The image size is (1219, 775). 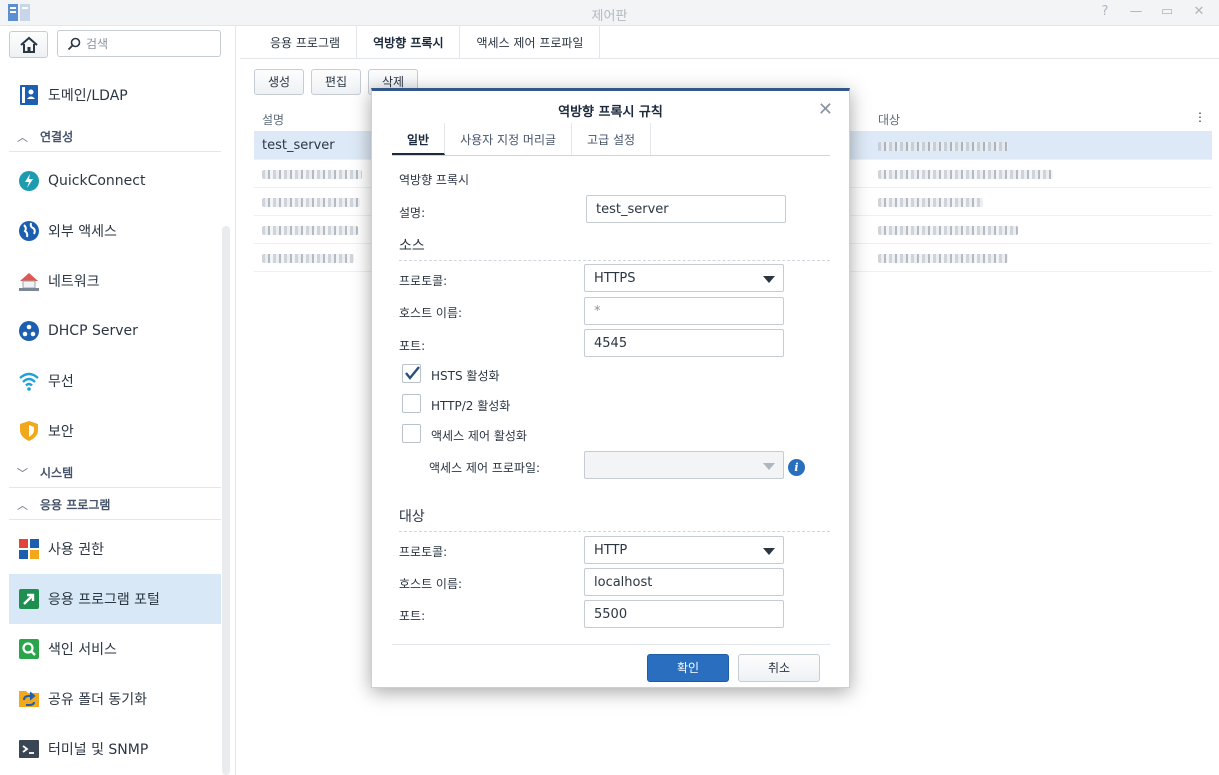 What do you see at coordinates (29, 599) in the screenshot?
I see `application-portal-icon` at bounding box center [29, 599].